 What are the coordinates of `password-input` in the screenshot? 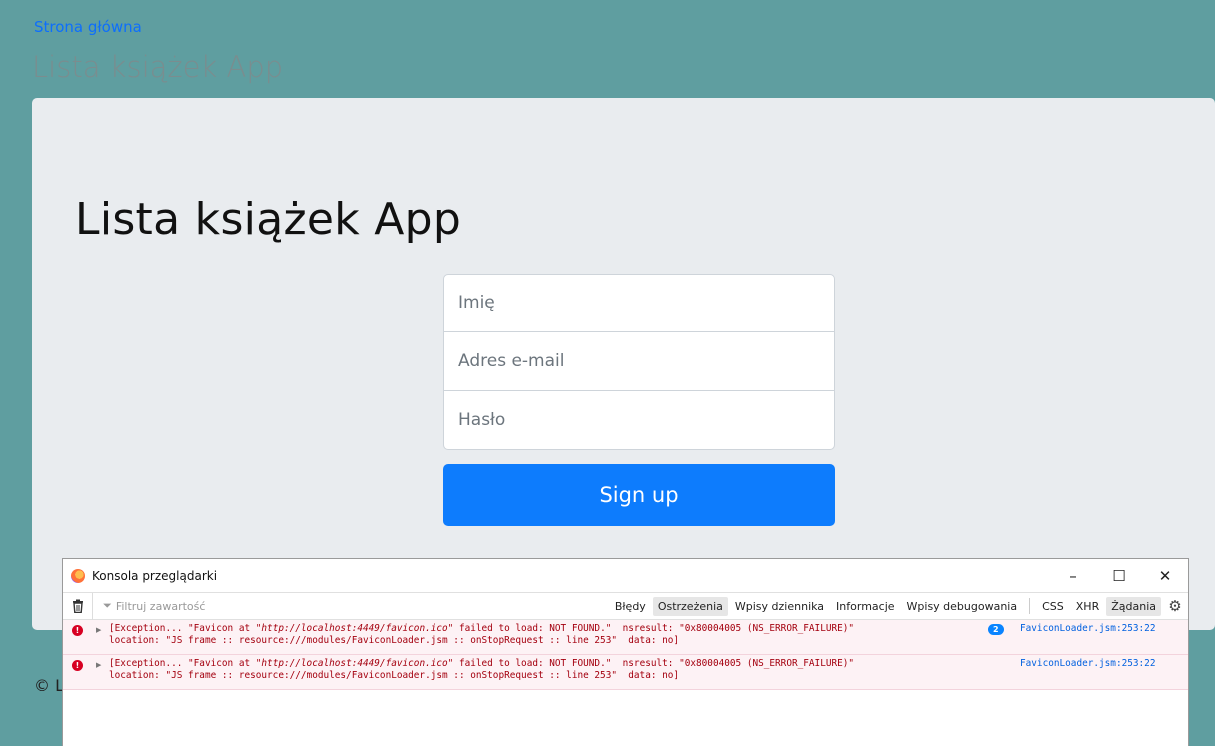 It's located at (639, 420).